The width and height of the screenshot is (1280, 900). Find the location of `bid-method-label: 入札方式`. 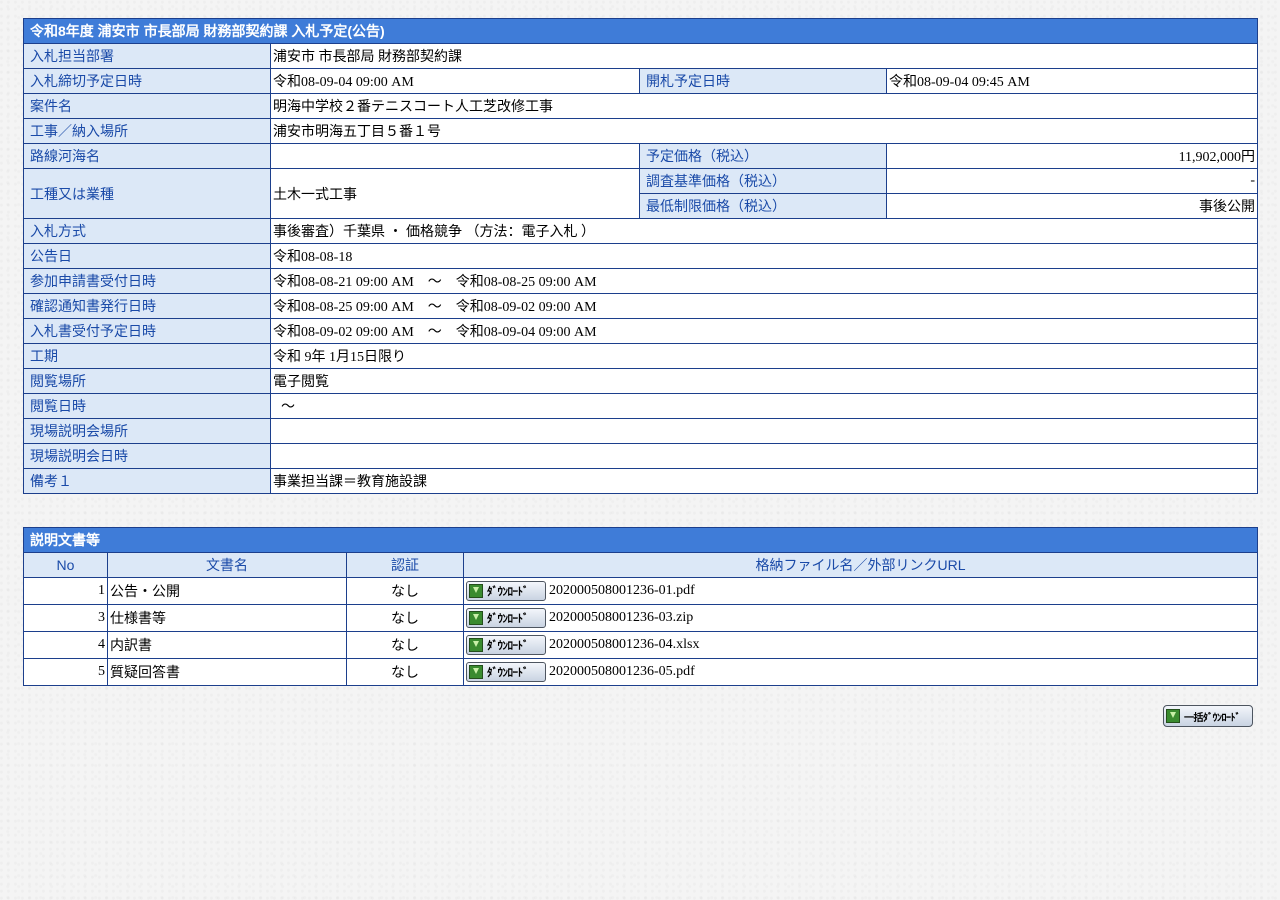

bid-method-label: 入札方式 is located at coordinates (147, 231).